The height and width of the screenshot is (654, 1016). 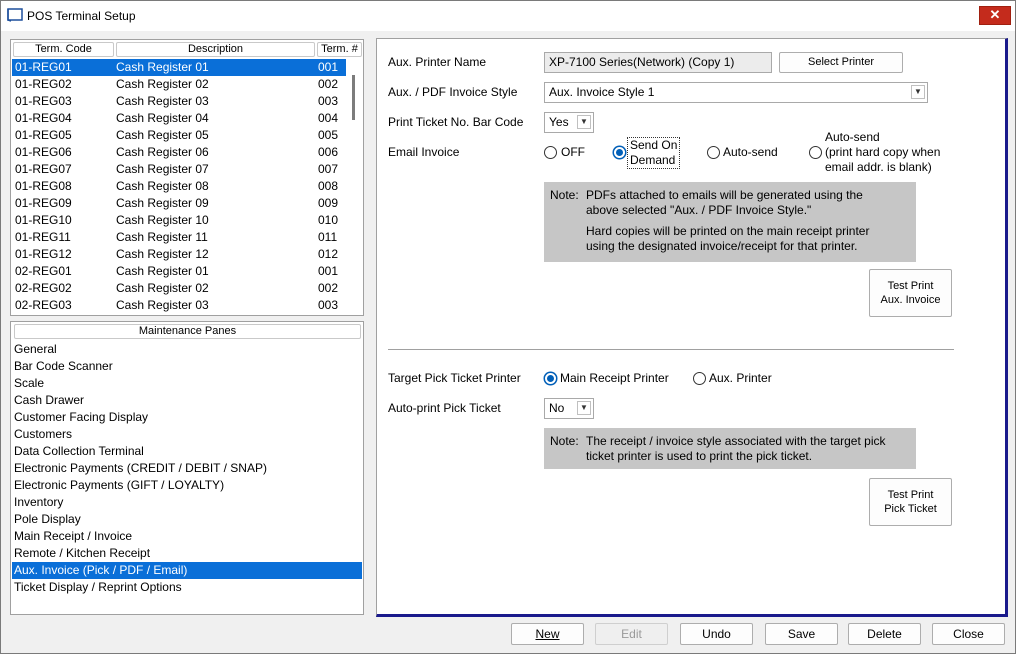 I want to click on terminal-num-cell: 007, so click(x=328, y=169).